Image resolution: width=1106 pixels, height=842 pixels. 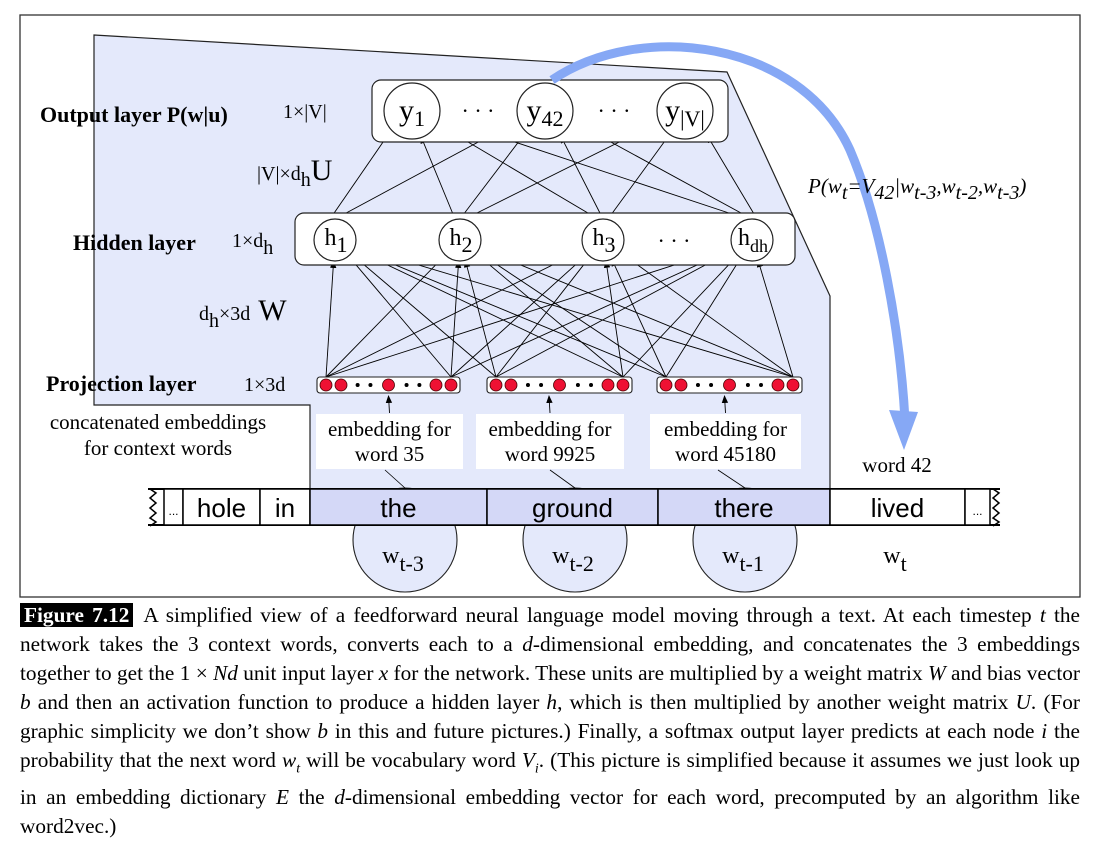 What do you see at coordinates (134, 242) in the screenshot?
I see `hidden-layer-label: Hidden layer` at bounding box center [134, 242].